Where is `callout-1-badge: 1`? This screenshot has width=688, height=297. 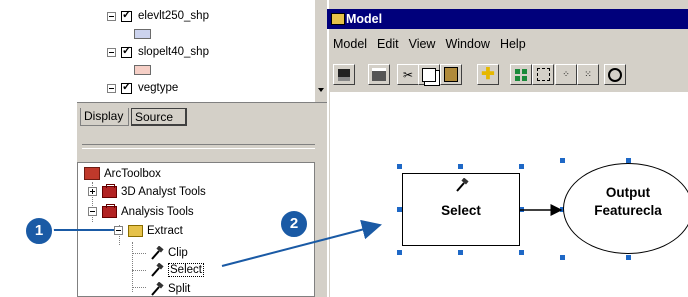 callout-1-badge: 1 is located at coordinates (39, 231).